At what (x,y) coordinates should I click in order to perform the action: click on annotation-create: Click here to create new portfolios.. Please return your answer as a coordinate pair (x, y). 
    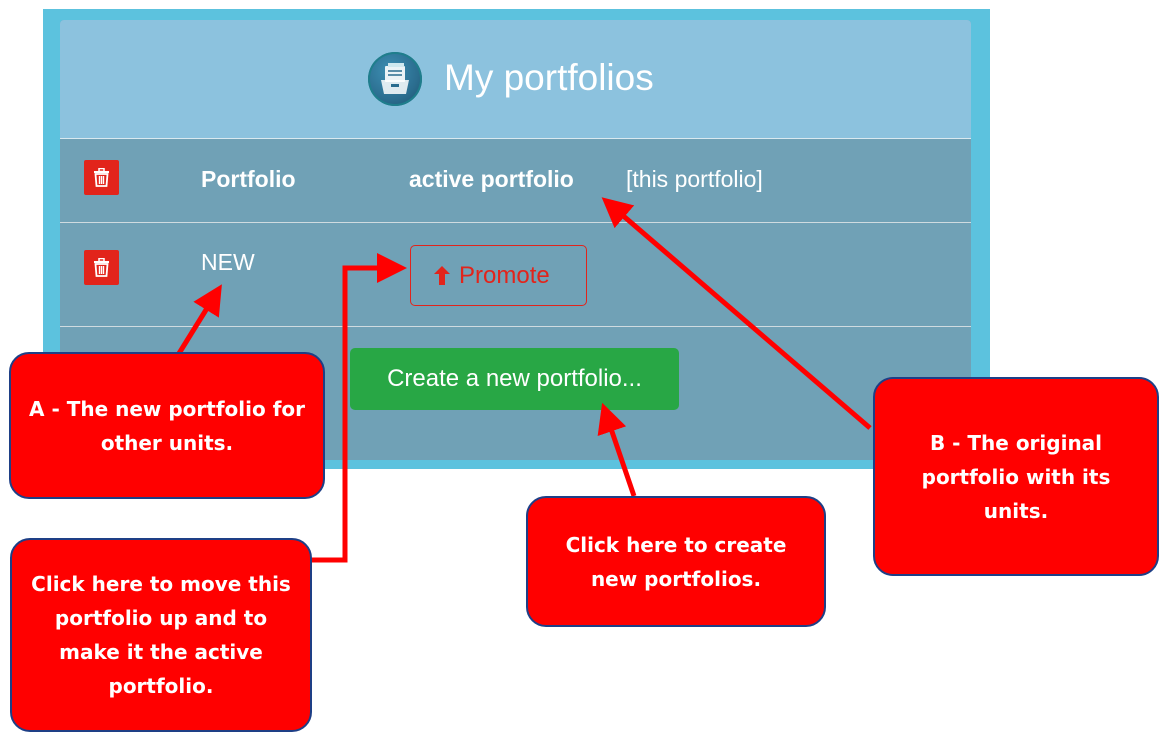
    Looking at the image, I should click on (676, 561).